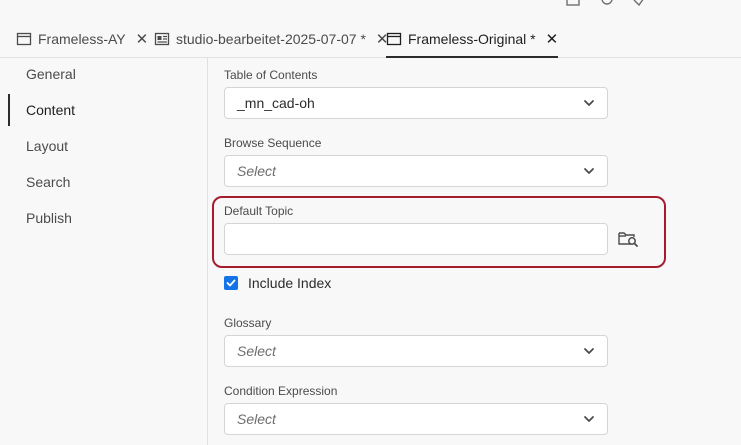 Image resolution: width=741 pixels, height=445 pixels. What do you see at coordinates (607, 3) in the screenshot?
I see `settings-icon` at bounding box center [607, 3].